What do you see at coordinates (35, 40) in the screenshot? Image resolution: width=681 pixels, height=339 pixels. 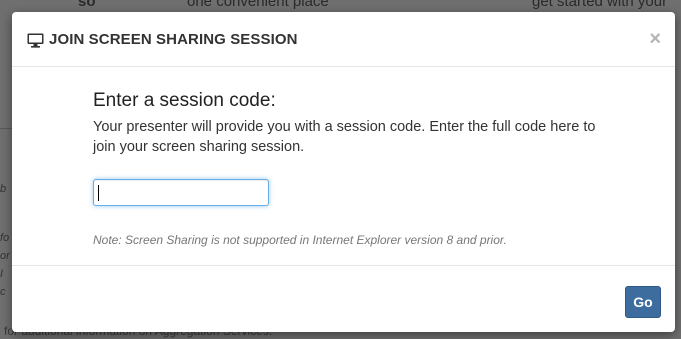 I see `monitor-icon` at bounding box center [35, 40].